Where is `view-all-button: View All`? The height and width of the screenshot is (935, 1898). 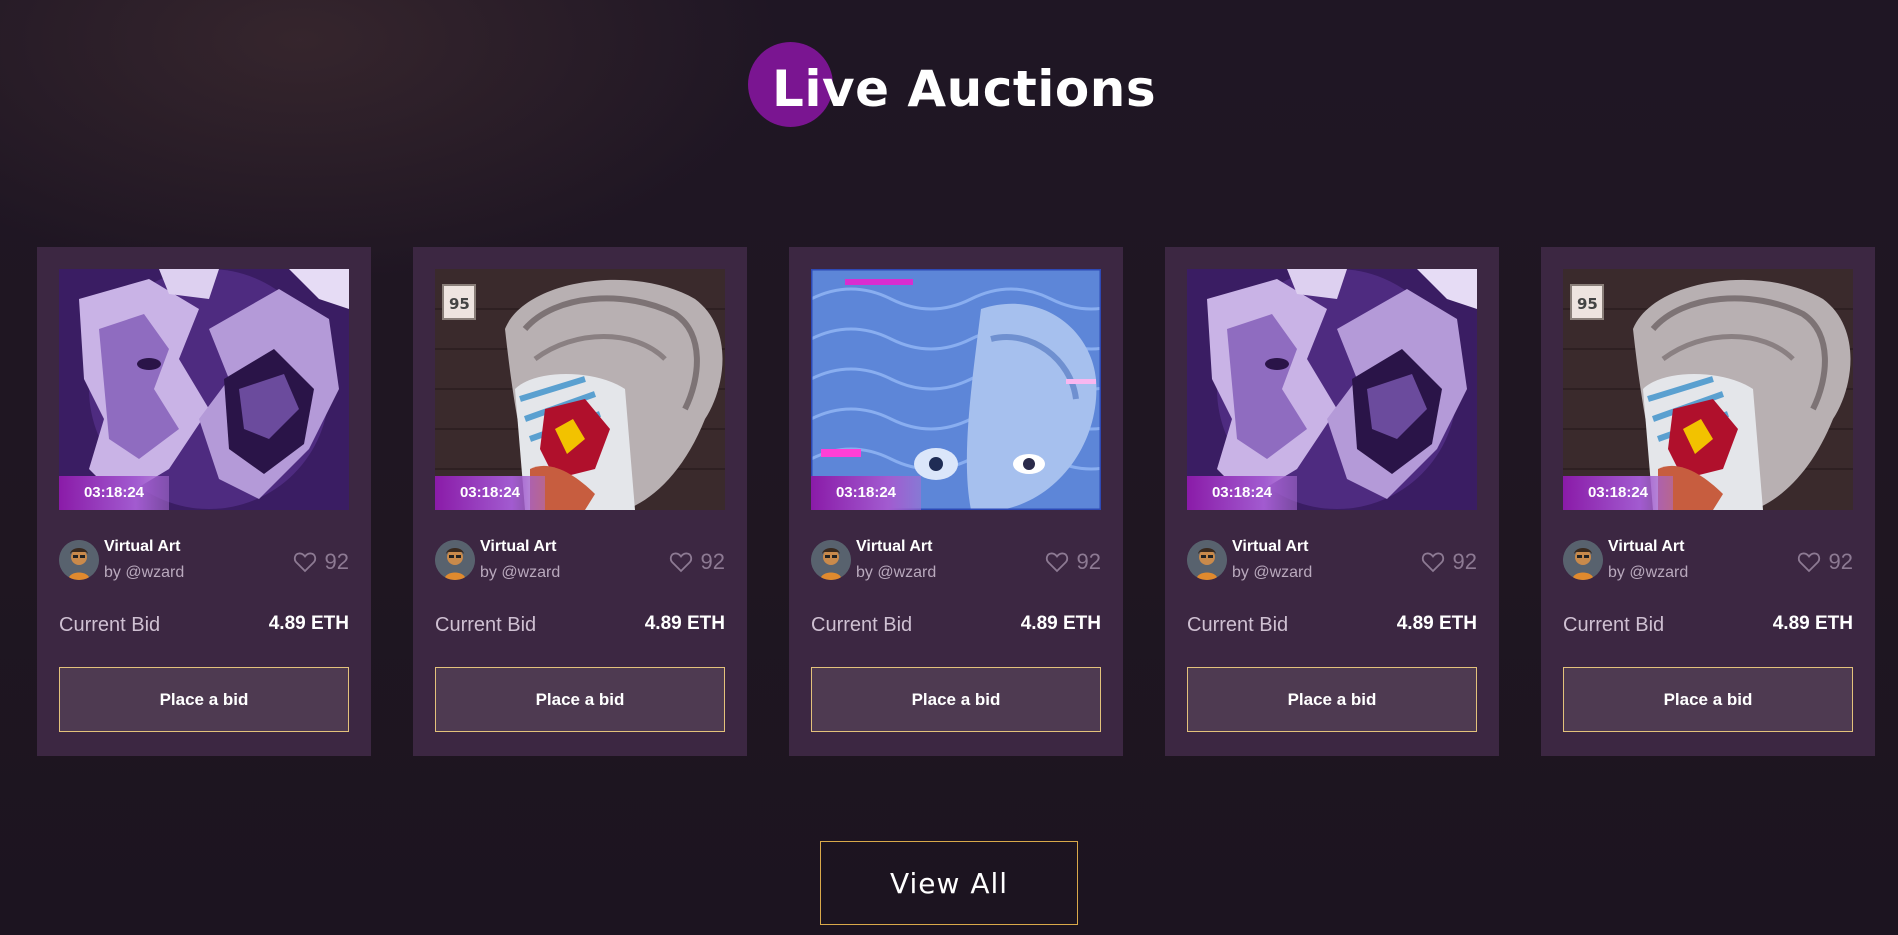 view-all-button: View All is located at coordinates (949, 883).